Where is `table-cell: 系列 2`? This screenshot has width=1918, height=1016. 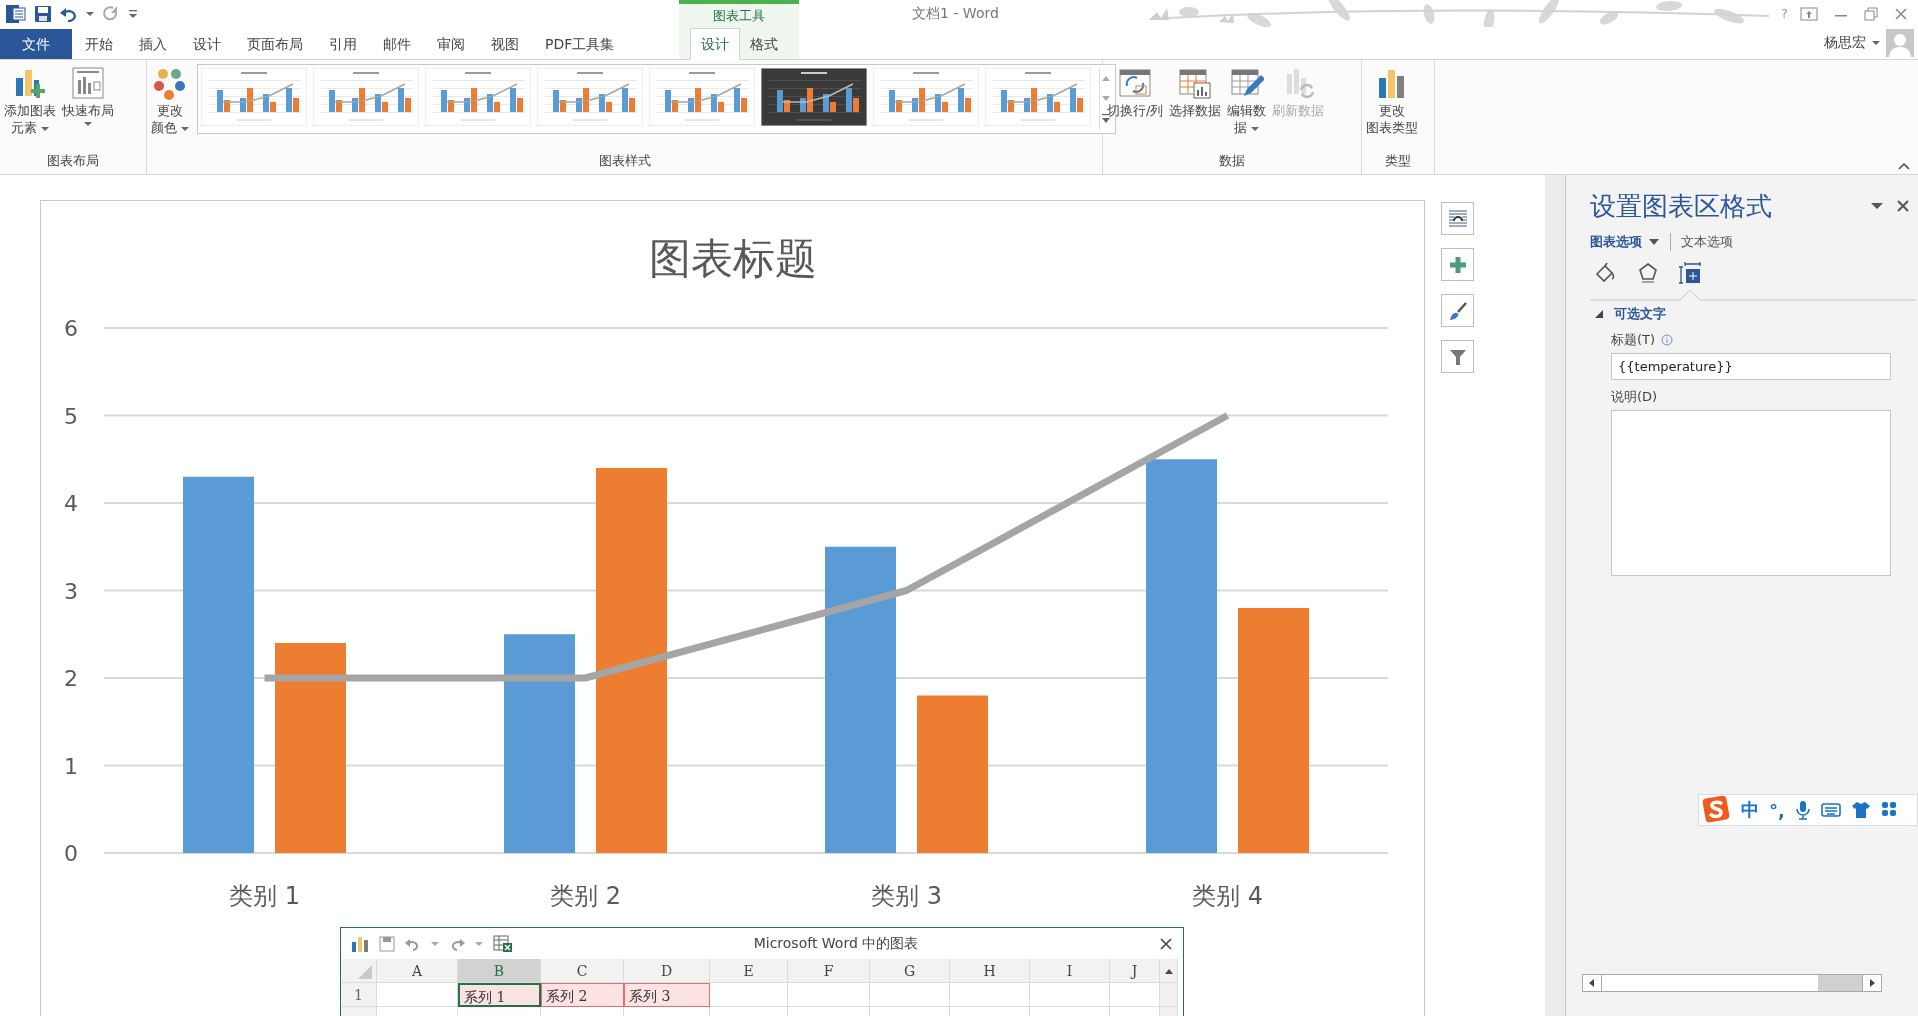 table-cell: 系列 2 is located at coordinates (582, 995).